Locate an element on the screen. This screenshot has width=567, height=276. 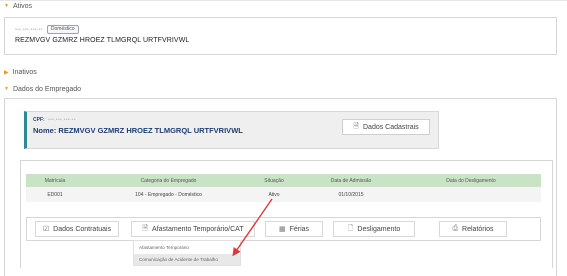
ferias-button: ▦ Férias is located at coordinates (294, 229).